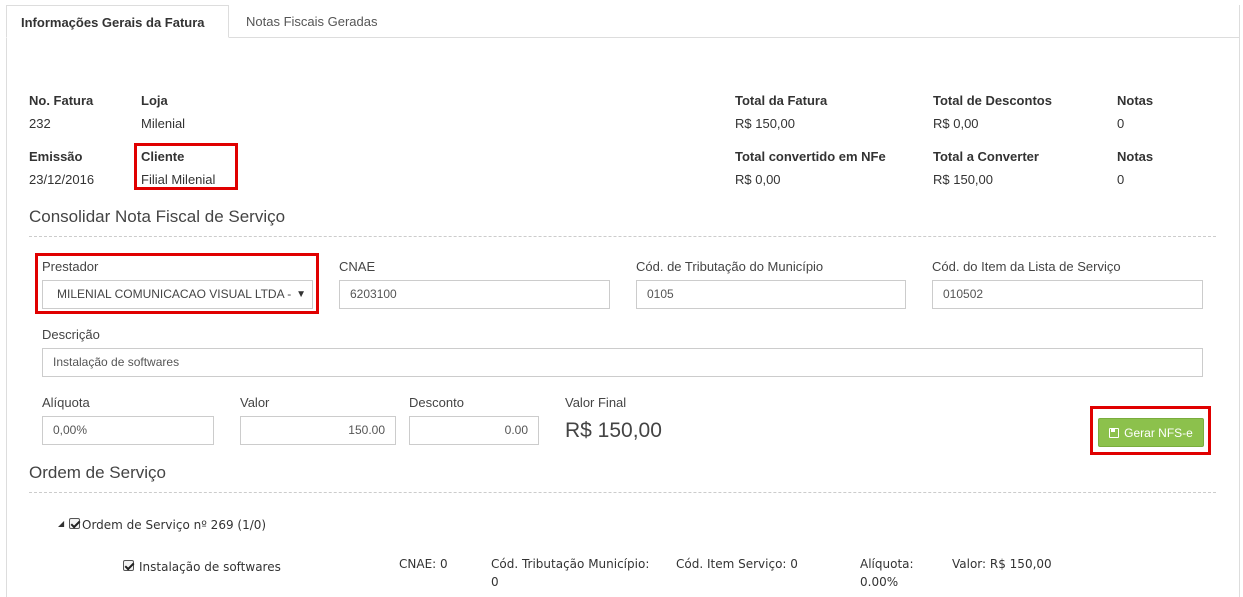 The image size is (1243, 597). What do you see at coordinates (74, 523) in the screenshot?
I see `ordem-checkbox` at bounding box center [74, 523].